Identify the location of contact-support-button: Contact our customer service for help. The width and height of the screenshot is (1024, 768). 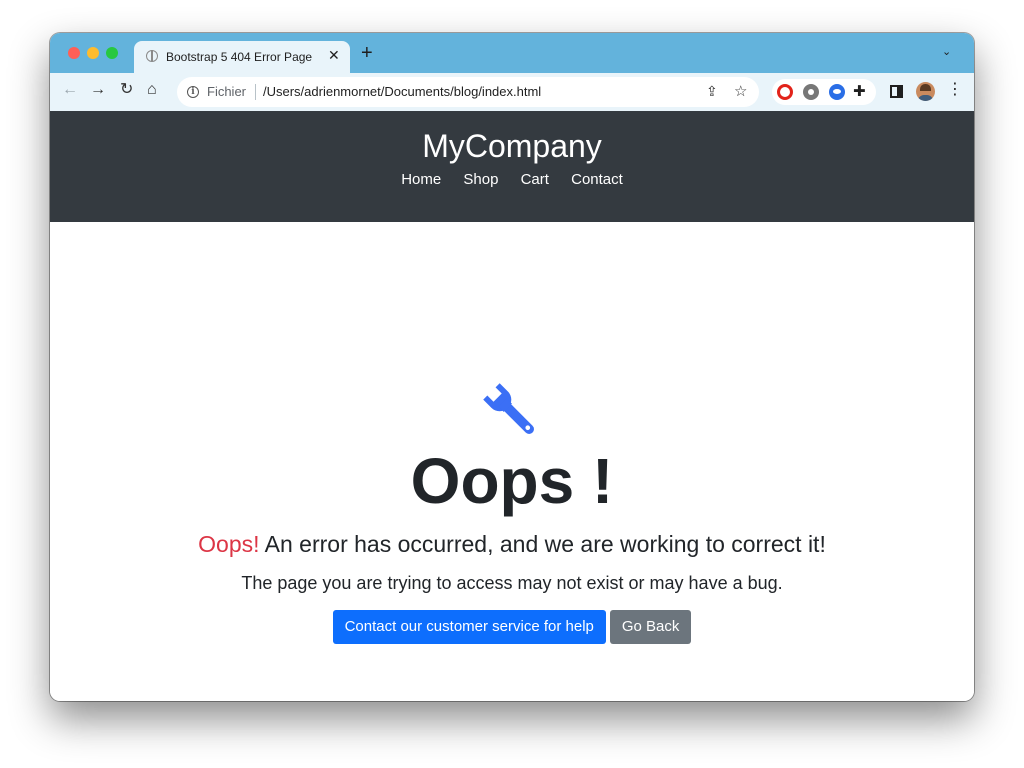
(469, 627).